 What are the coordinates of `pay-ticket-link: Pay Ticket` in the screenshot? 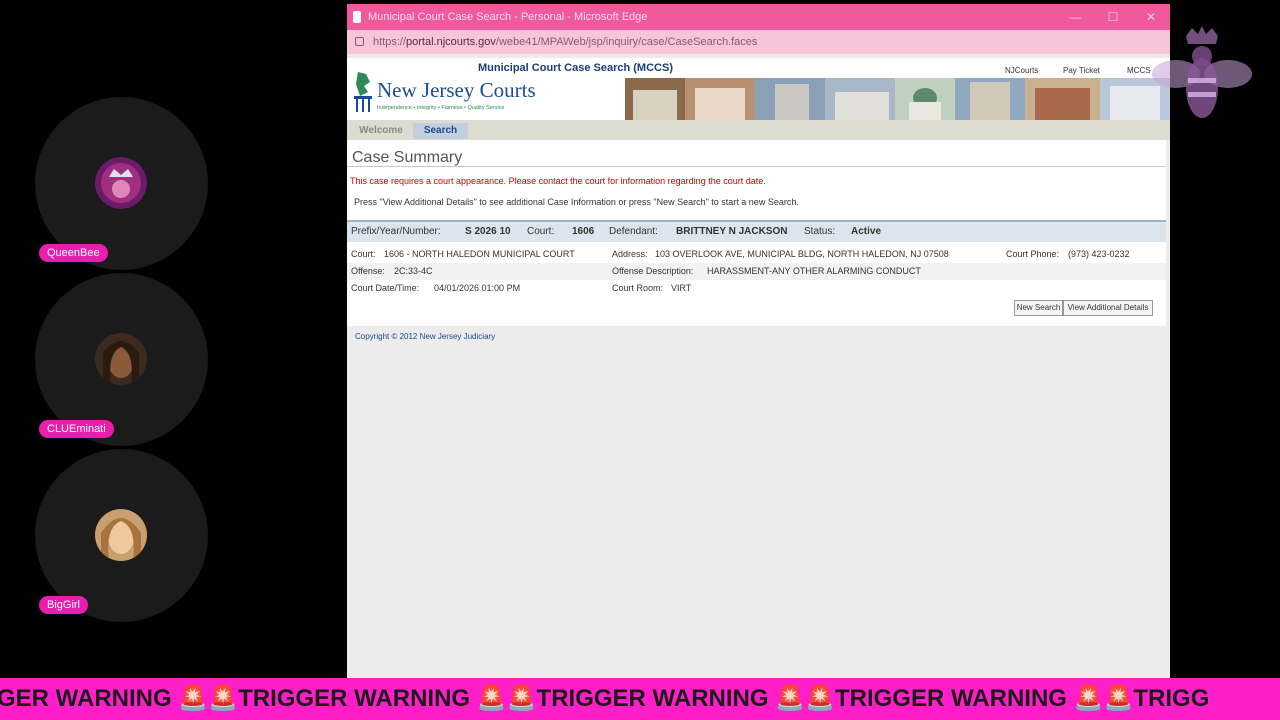 It's located at (1081, 70).